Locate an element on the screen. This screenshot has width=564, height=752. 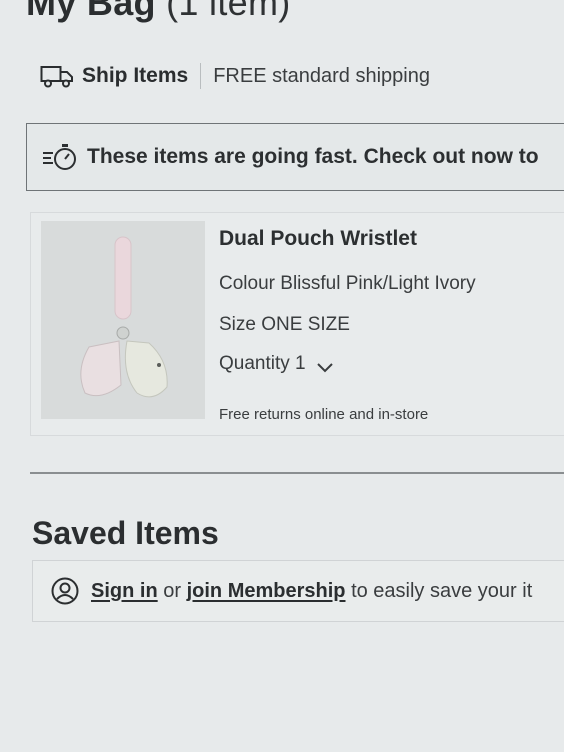
truck-icon is located at coordinates (57, 76).